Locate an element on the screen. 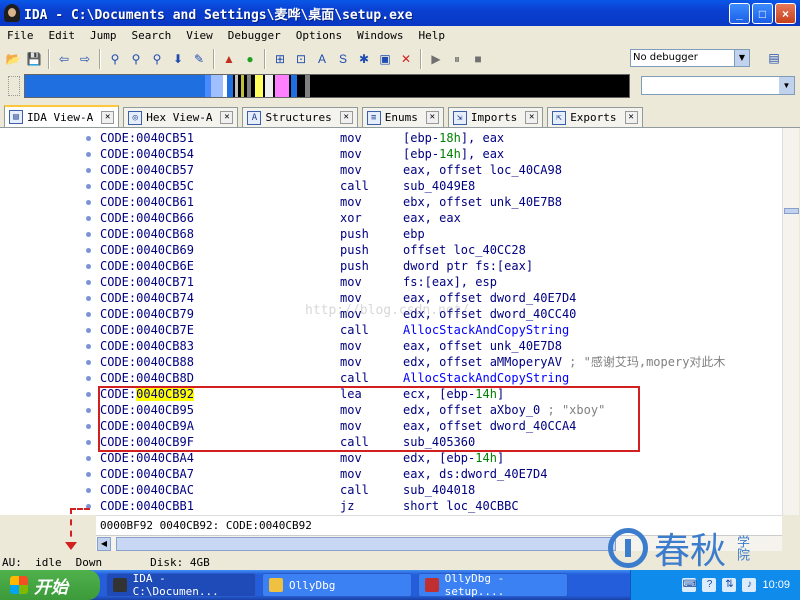 The height and width of the screenshot is (600, 800). disasm-operands: eax, offset loc_40CA98 is located at coordinates (482, 170).